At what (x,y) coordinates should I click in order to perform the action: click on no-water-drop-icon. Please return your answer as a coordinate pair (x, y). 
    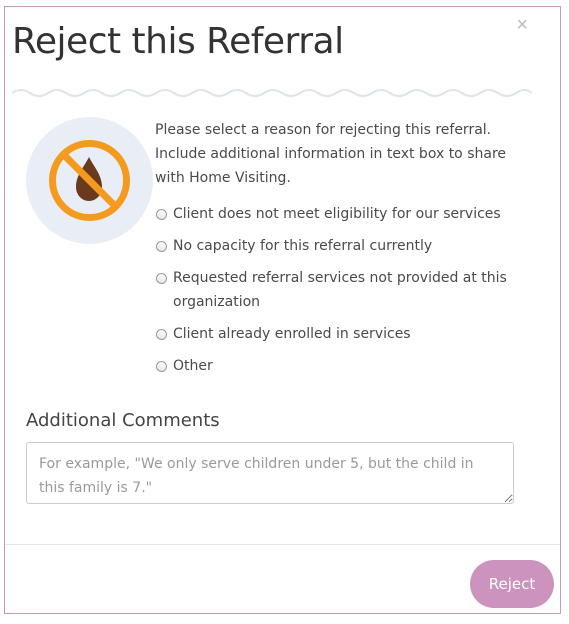
    Looking at the image, I should click on (89, 180).